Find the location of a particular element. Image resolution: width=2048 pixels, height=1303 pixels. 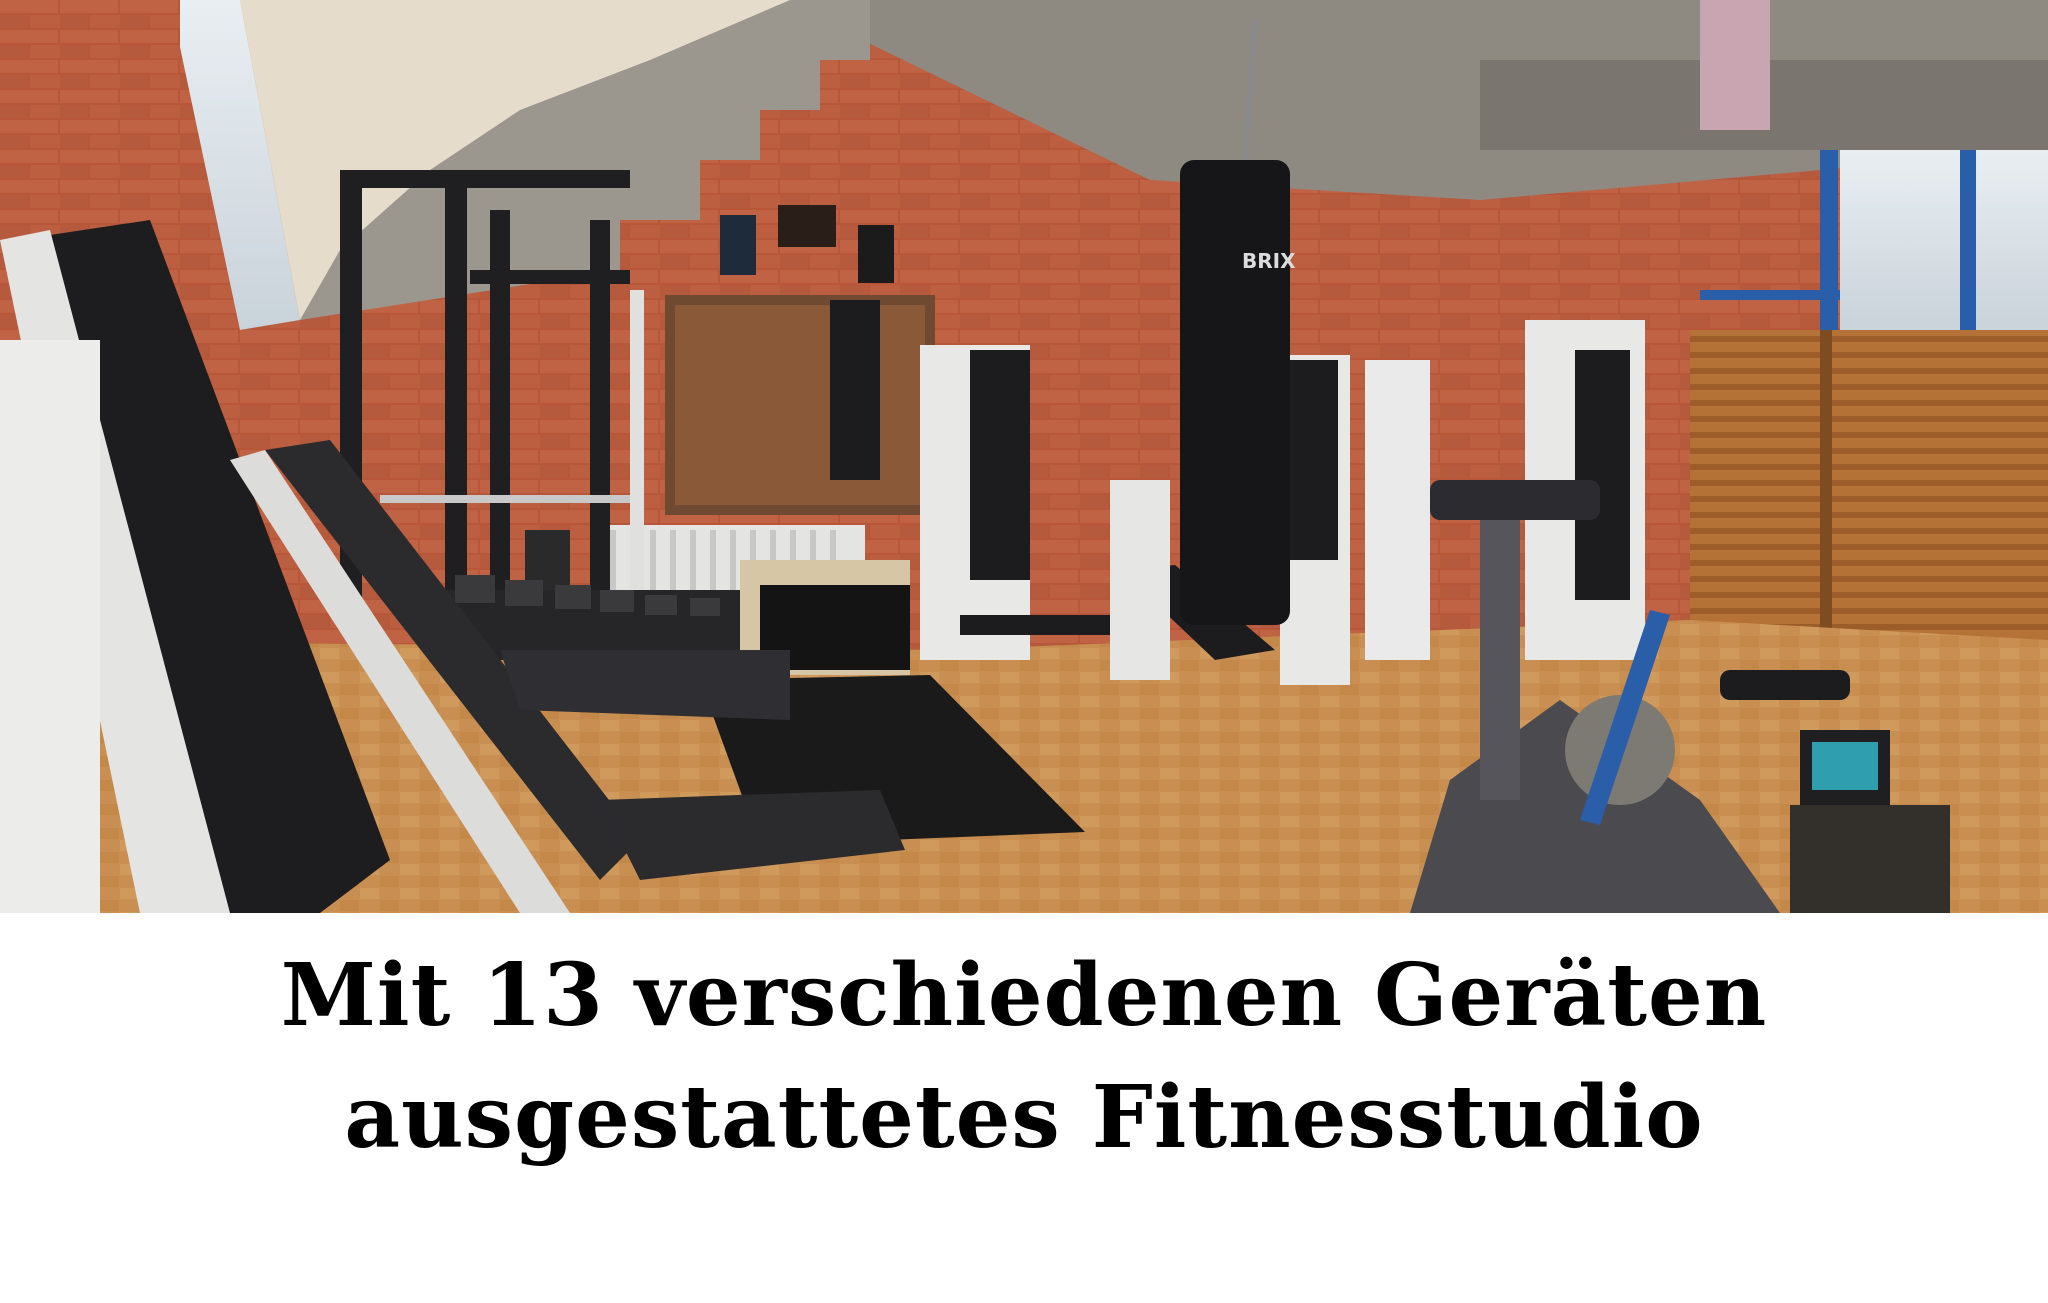

rowing-machine is located at coordinates (1870, 859).